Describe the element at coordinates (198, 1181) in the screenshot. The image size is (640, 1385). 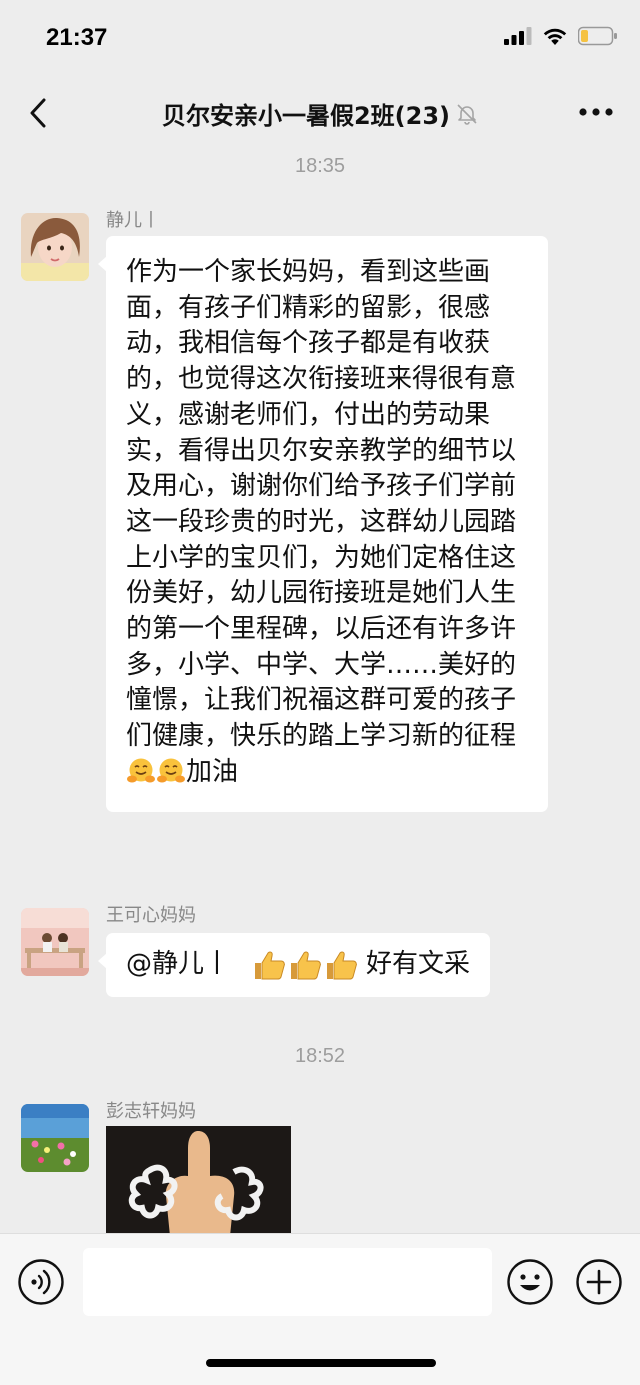
I see `image-message` at that location.